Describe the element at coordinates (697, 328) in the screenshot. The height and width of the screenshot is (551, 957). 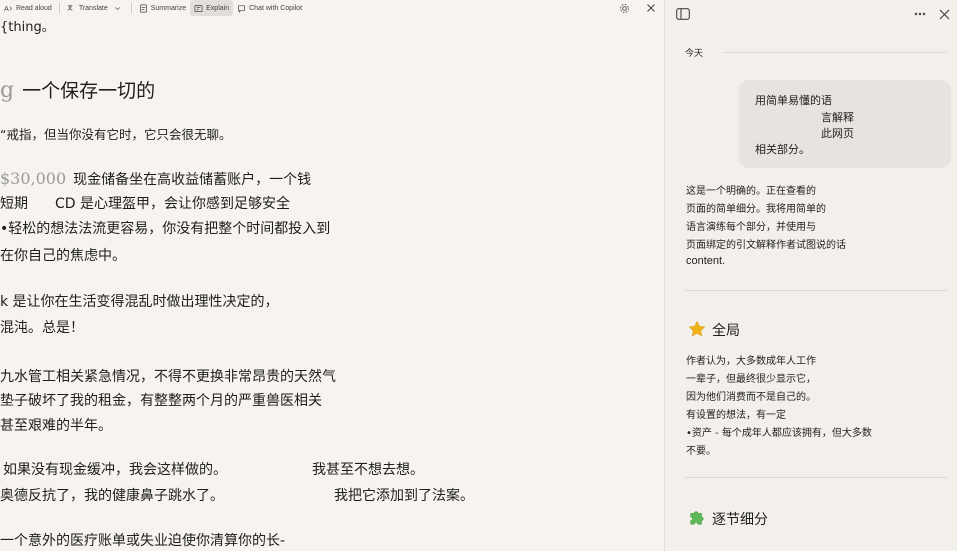
I see `star-icon` at that location.